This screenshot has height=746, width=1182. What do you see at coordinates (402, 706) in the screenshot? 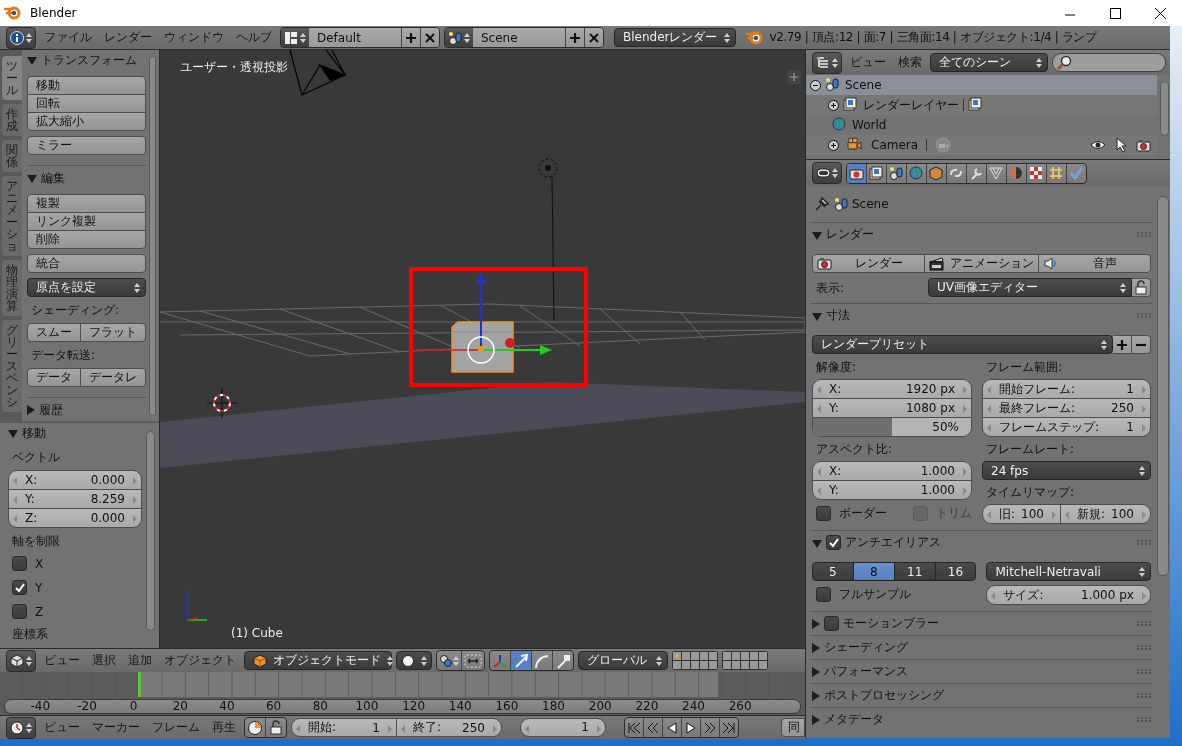
I see `frame-ruler: -40 -20 0 20 40 60 80 100 120 140 160 180 200 220 240 260` at bounding box center [402, 706].